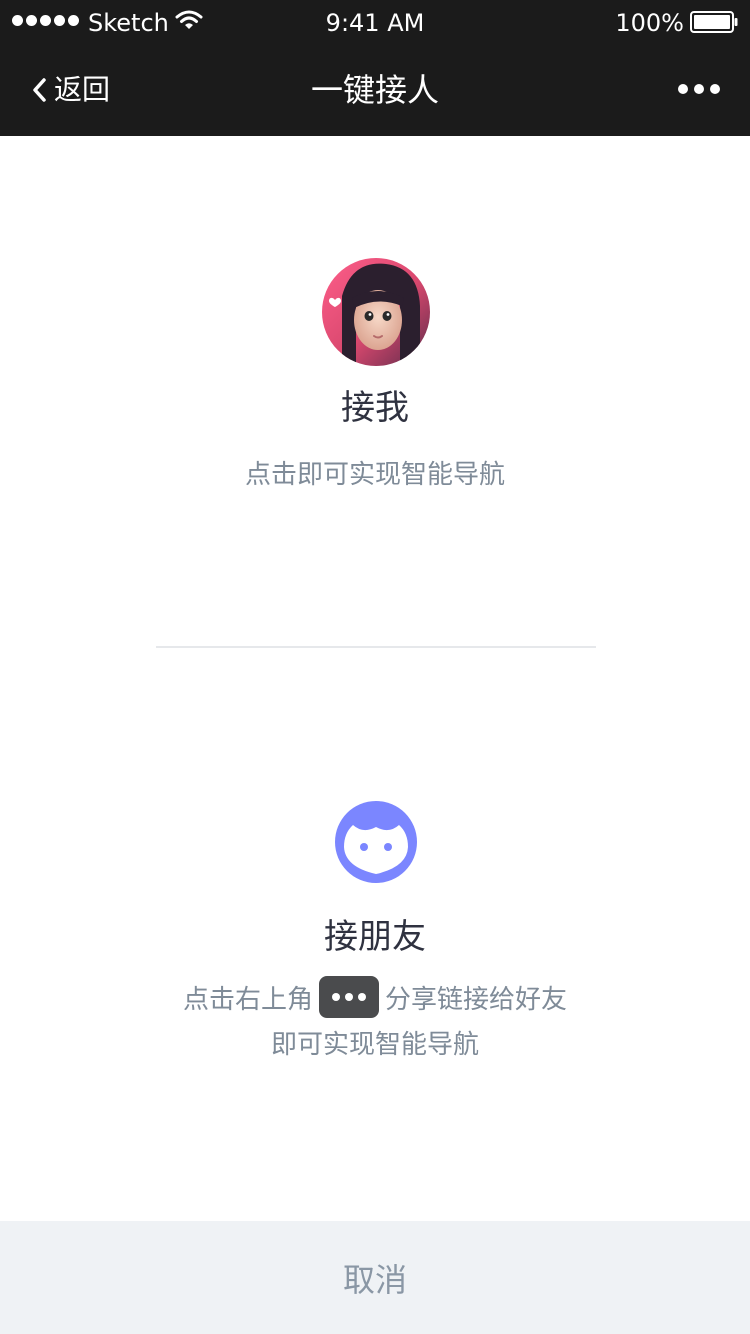 The width and height of the screenshot is (750, 1334). What do you see at coordinates (374, 1045) in the screenshot?
I see `pickup-friend-instructions-line2: 即可实现智能导航` at bounding box center [374, 1045].